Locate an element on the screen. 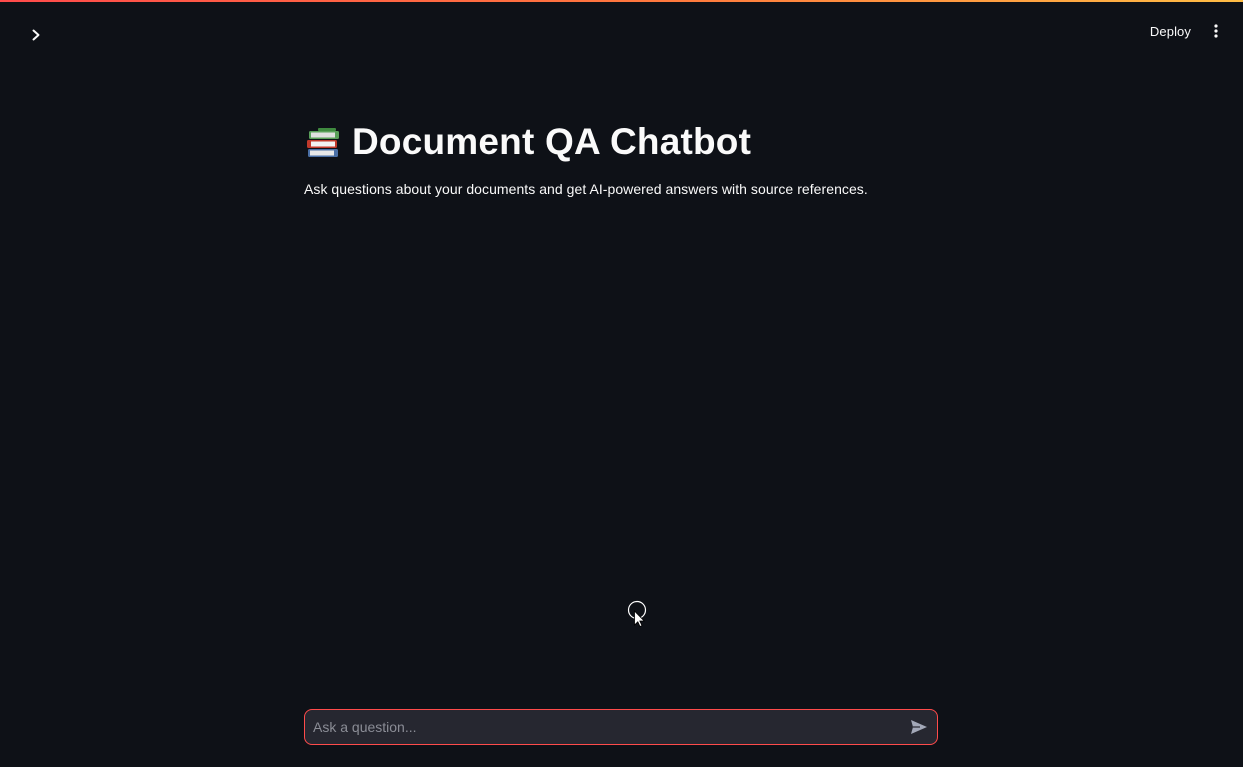  top-decoration-bar is located at coordinates (621, 1).